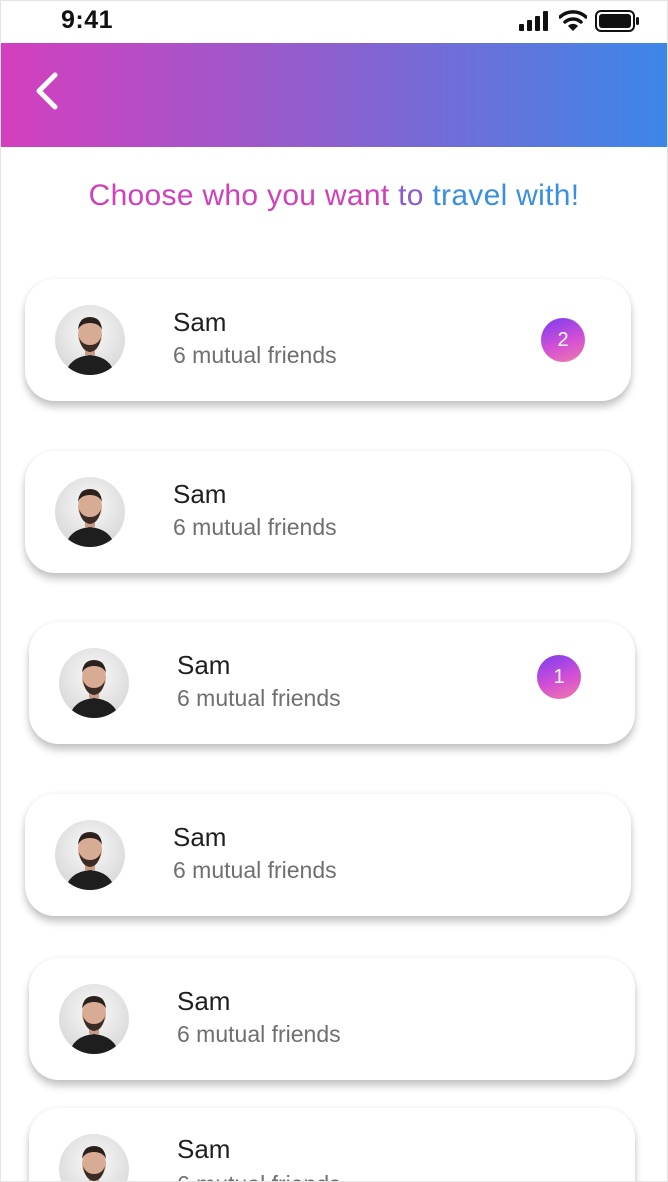 The width and height of the screenshot is (668, 1182). I want to click on selection-badge: 1, so click(559, 677).